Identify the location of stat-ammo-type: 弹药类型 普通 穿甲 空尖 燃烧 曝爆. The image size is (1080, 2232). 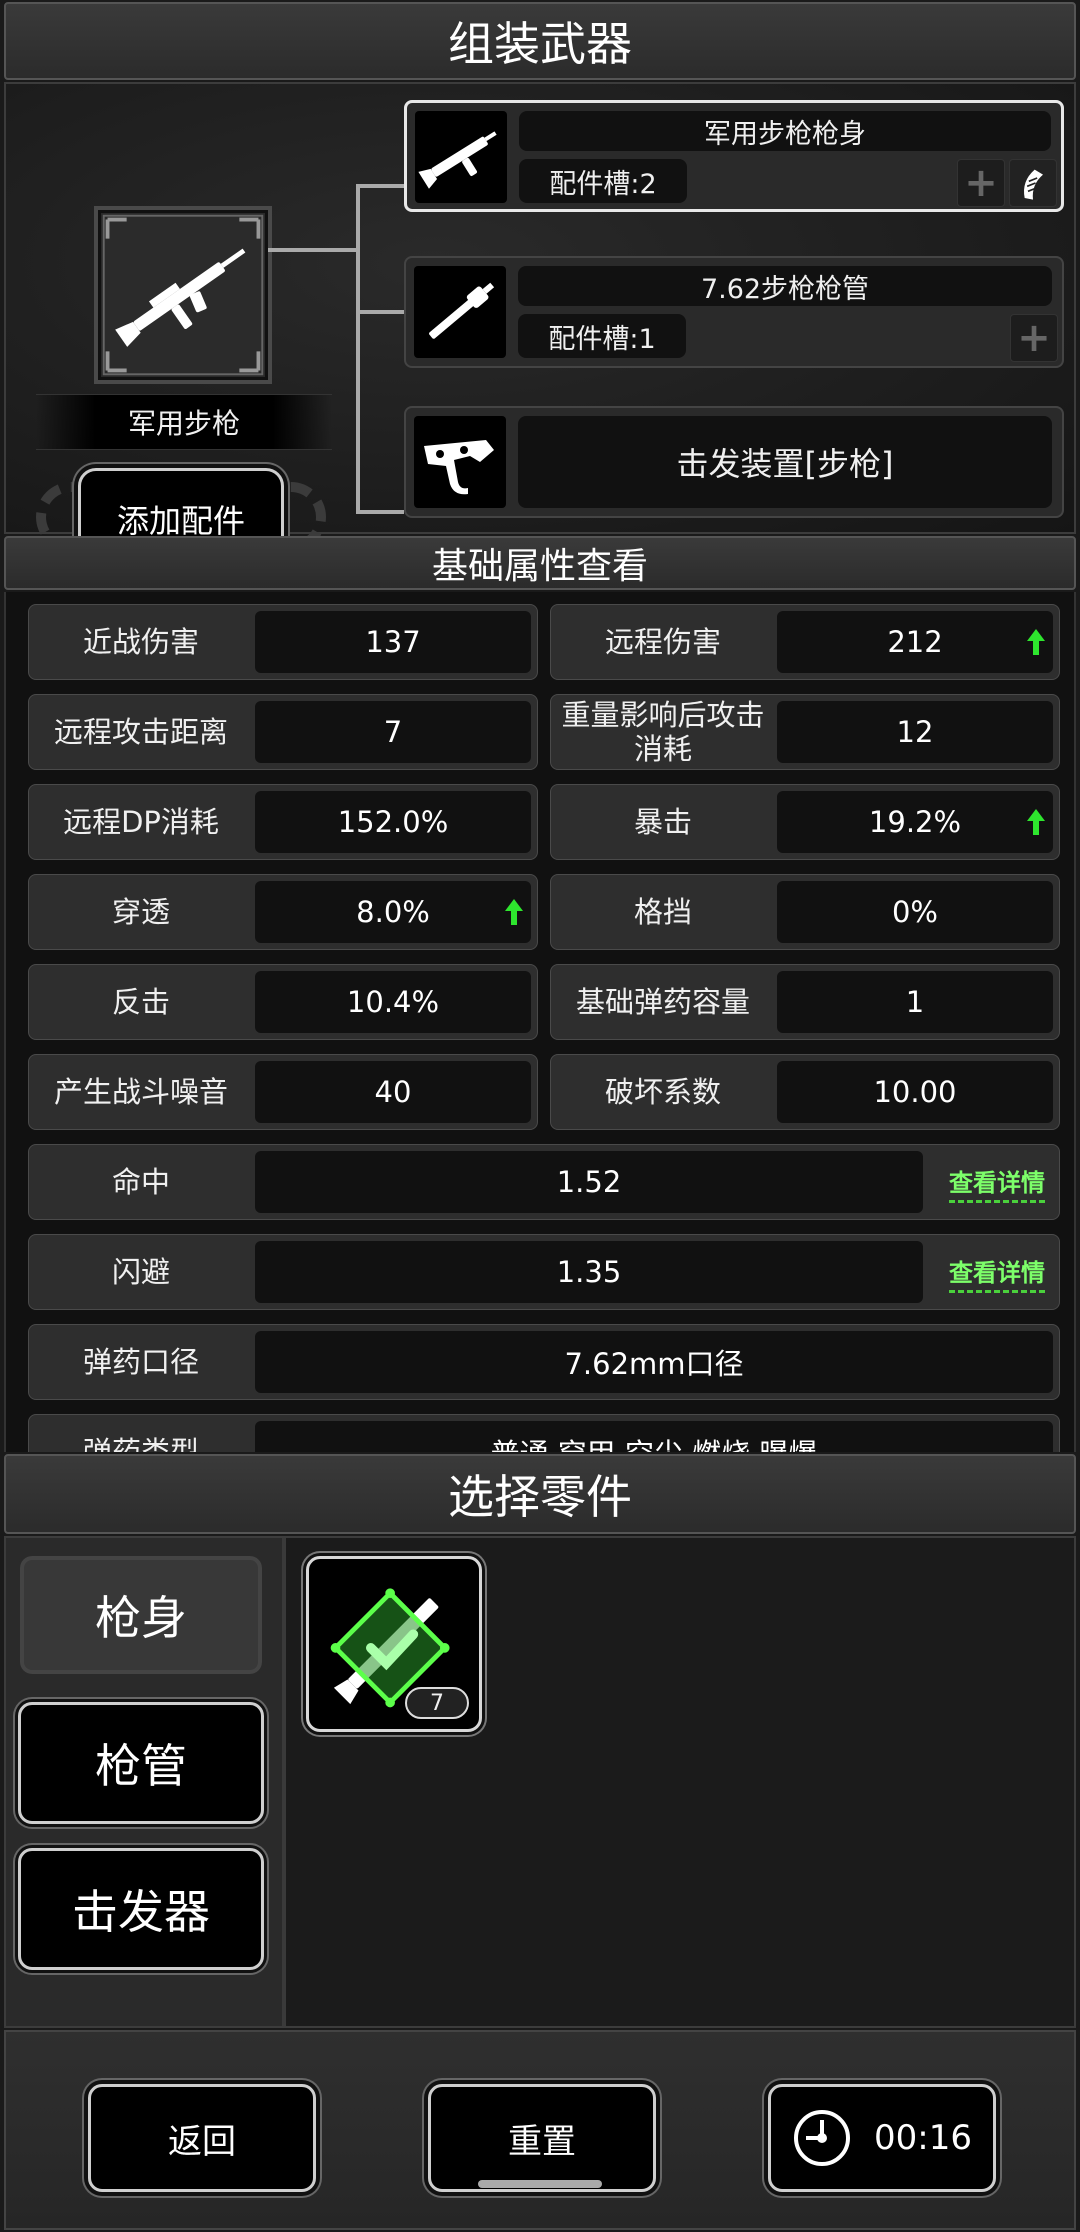
(544, 1433).